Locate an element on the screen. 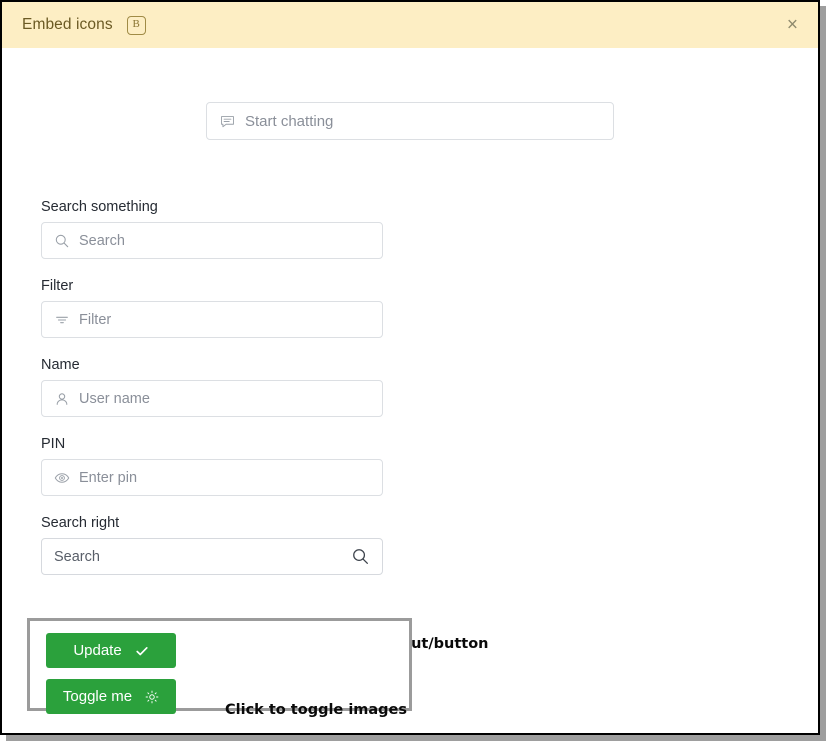 This screenshot has width=832, height=747. name-input-placeholder: User name is located at coordinates (114, 398).